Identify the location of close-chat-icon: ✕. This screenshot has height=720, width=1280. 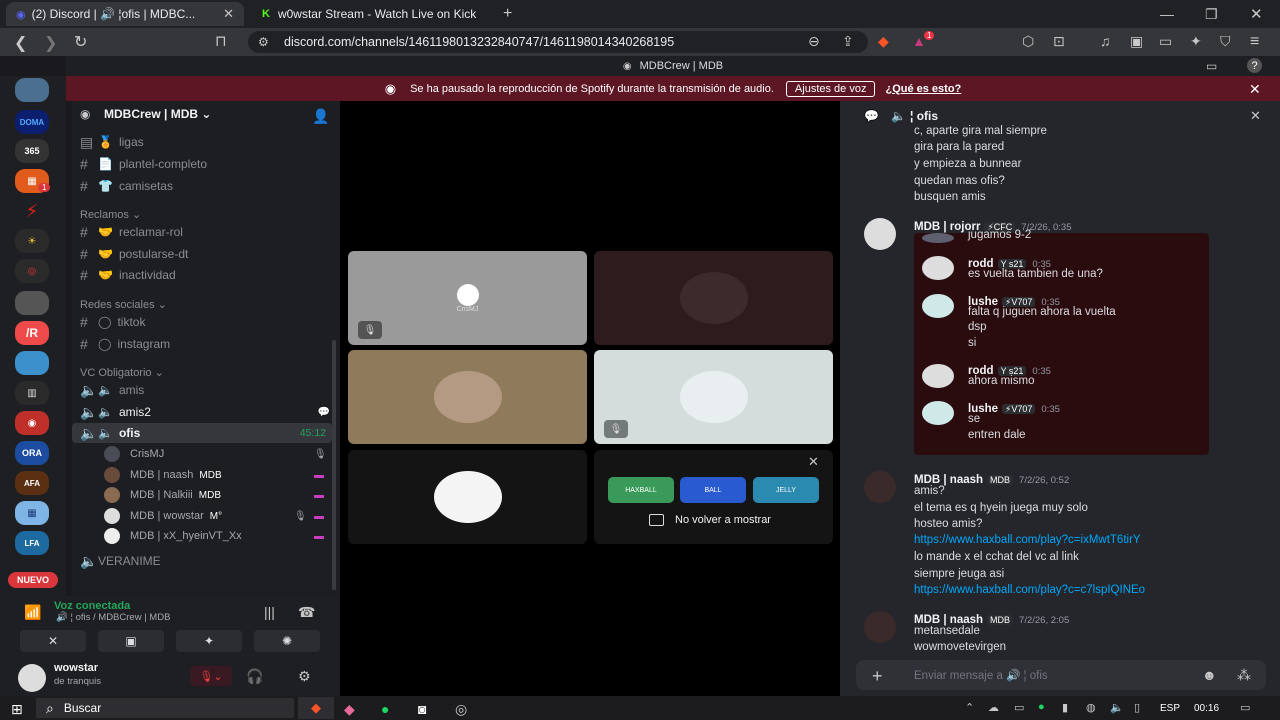
(1255, 116).